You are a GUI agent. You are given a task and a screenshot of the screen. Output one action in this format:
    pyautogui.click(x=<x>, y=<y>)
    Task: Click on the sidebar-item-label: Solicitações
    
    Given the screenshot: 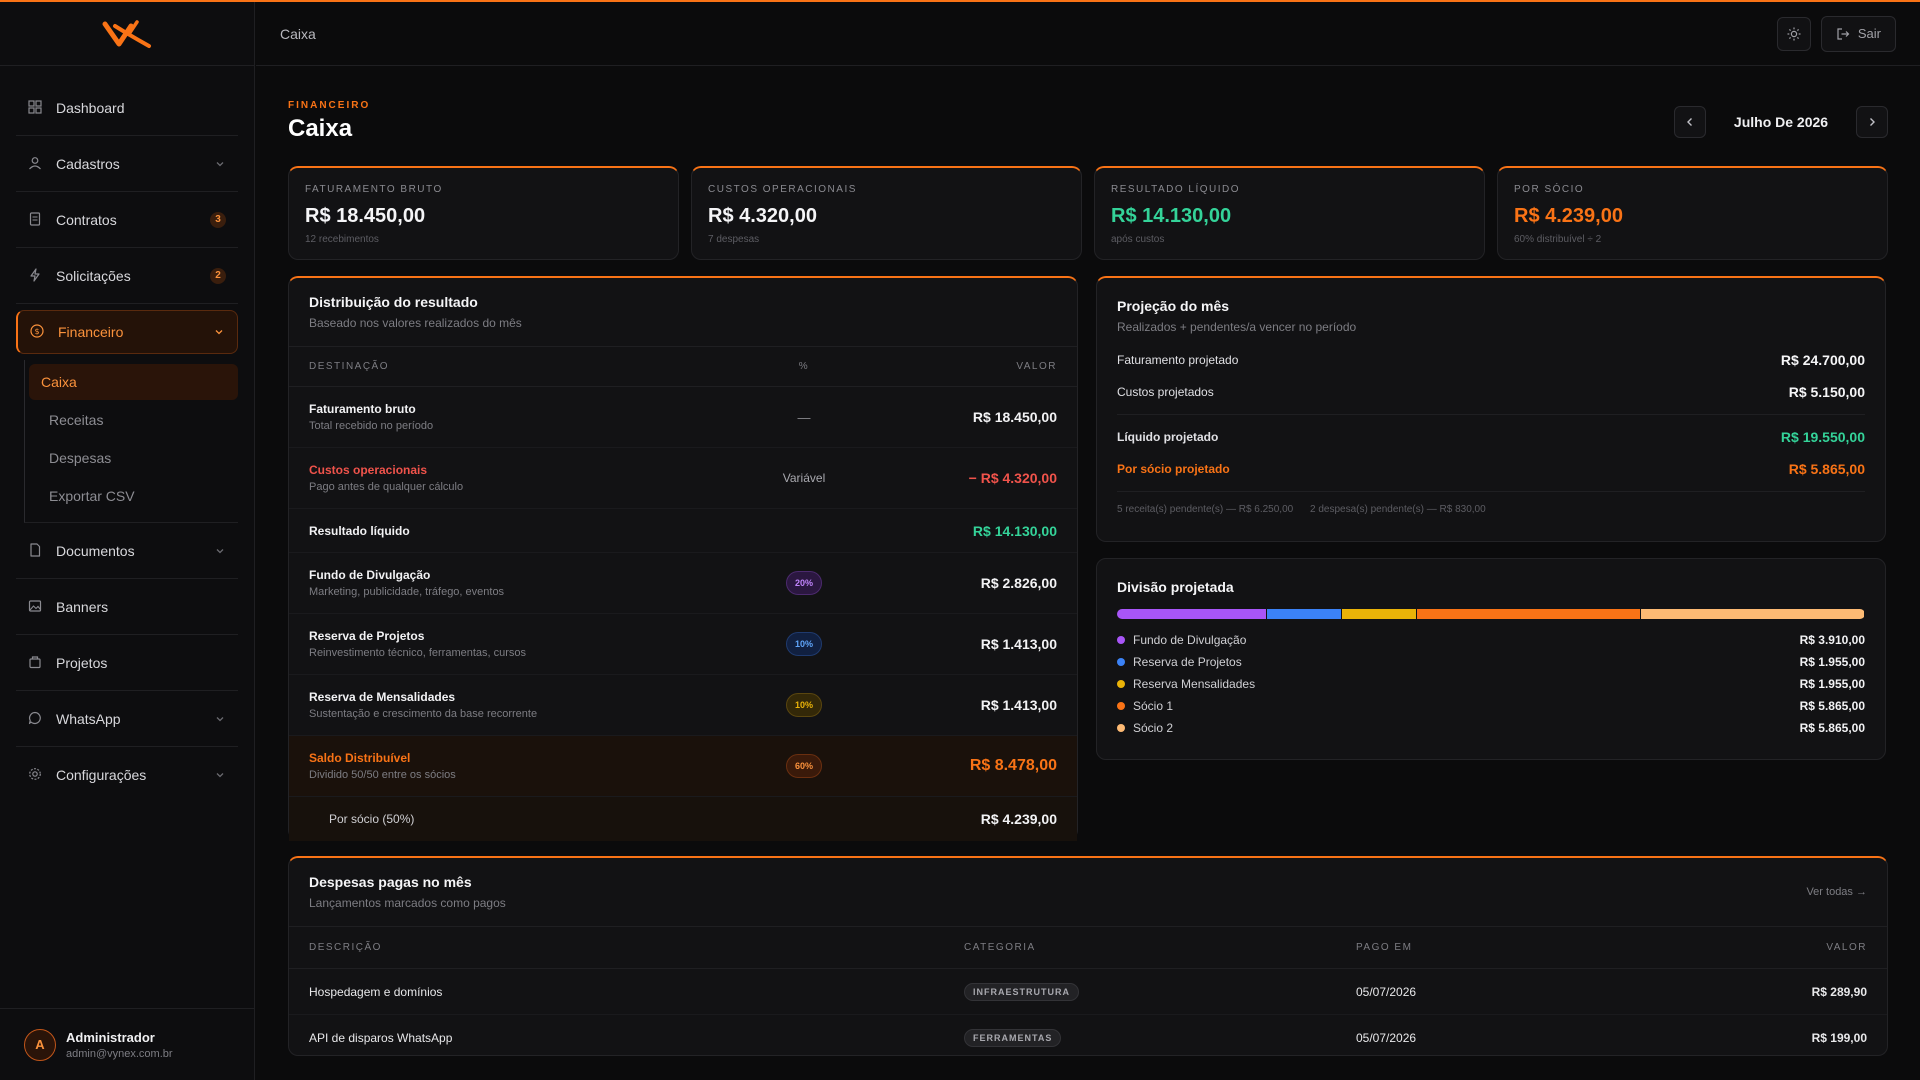 What is the action you would take?
    pyautogui.click(x=93, y=275)
    